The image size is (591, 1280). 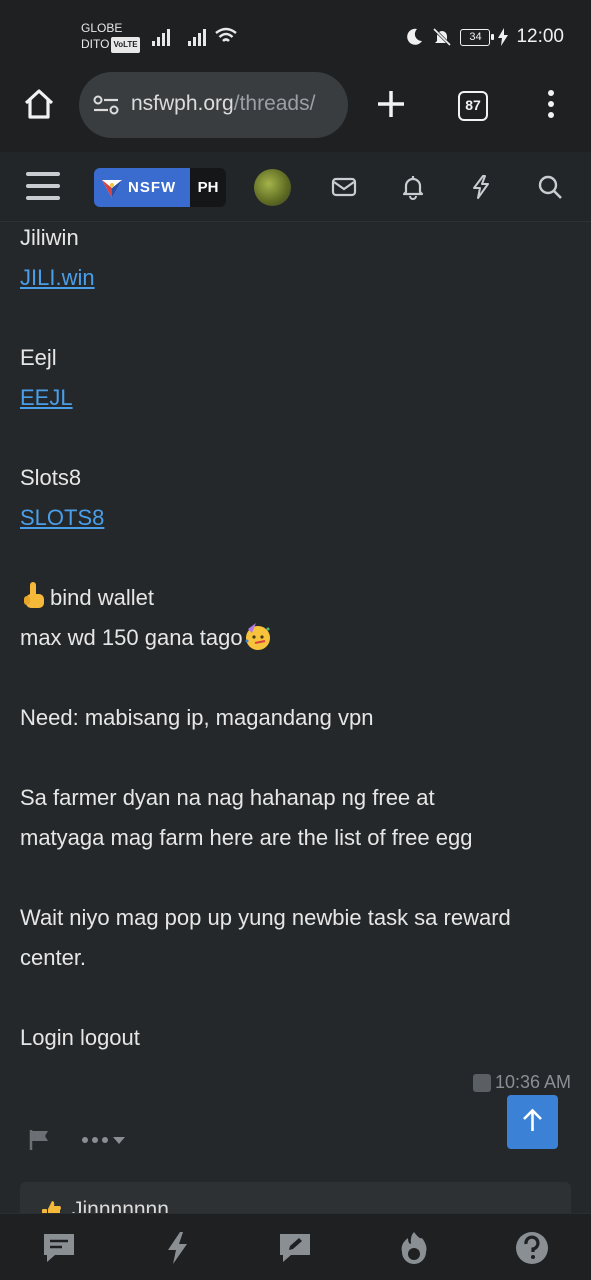 What do you see at coordinates (391, 104) in the screenshot?
I see `new-tab-icon` at bounding box center [391, 104].